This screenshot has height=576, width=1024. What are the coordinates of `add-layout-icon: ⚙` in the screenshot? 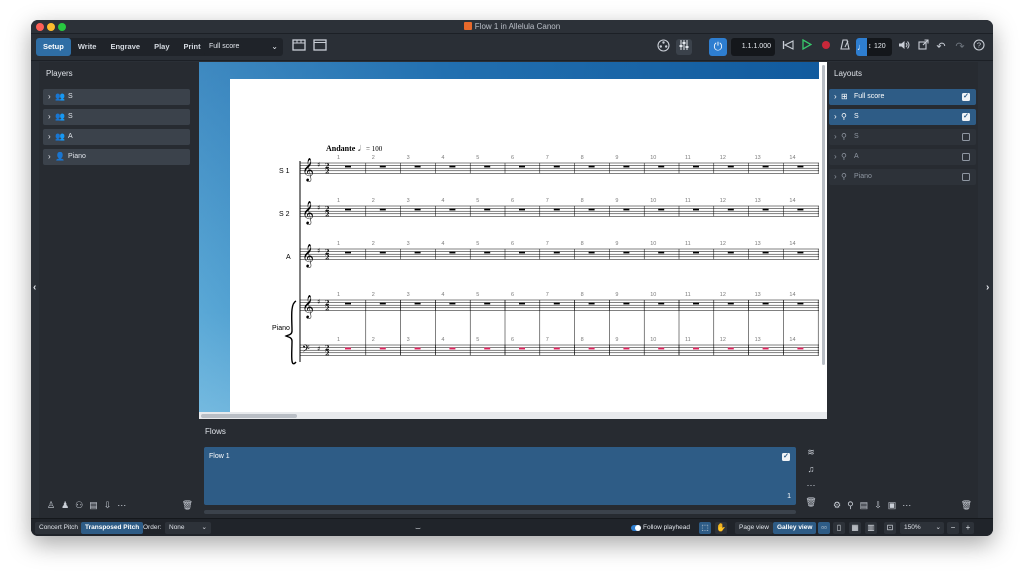 It's located at (837, 507).